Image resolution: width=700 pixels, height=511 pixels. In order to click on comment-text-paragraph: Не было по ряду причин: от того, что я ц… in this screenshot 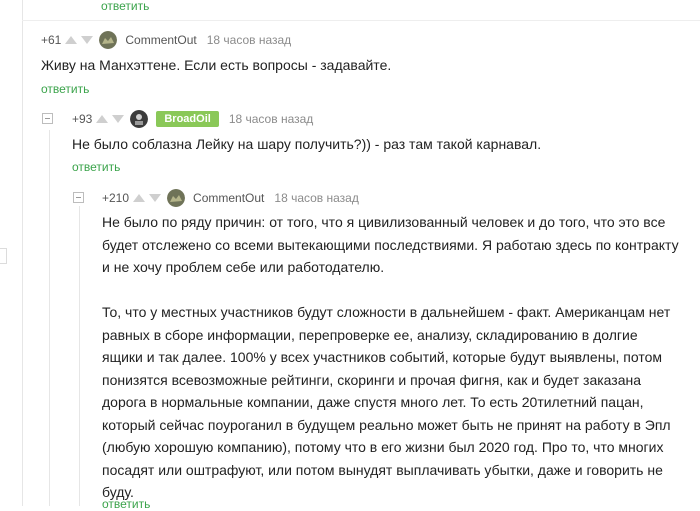, I will do `click(390, 244)`.